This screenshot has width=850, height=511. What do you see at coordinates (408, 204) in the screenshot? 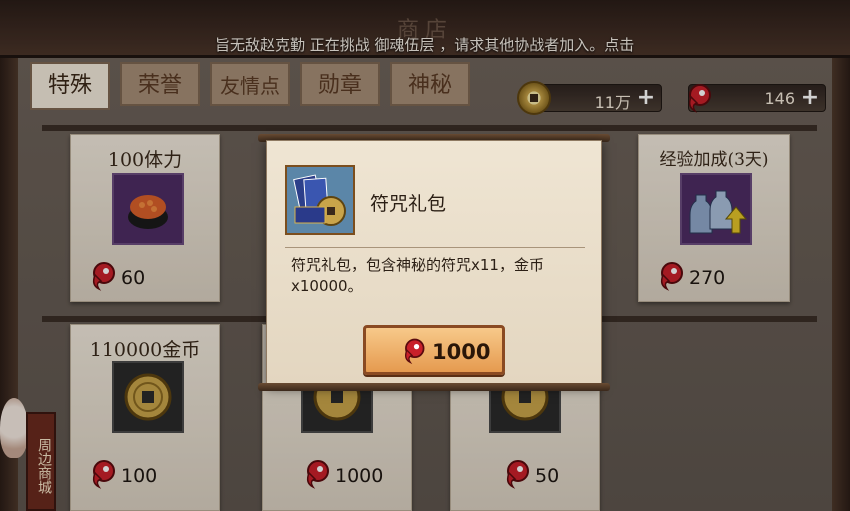
I see `popup-title: 符咒礼包` at bounding box center [408, 204].